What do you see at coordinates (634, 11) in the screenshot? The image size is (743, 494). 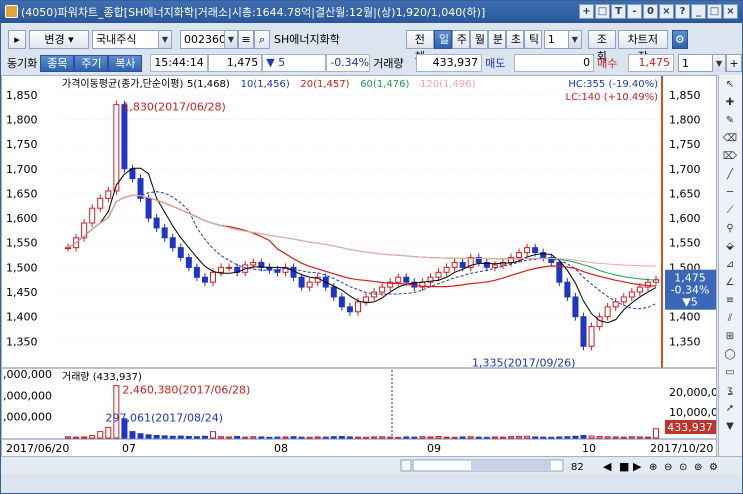 I see `minus-button: -` at bounding box center [634, 11].